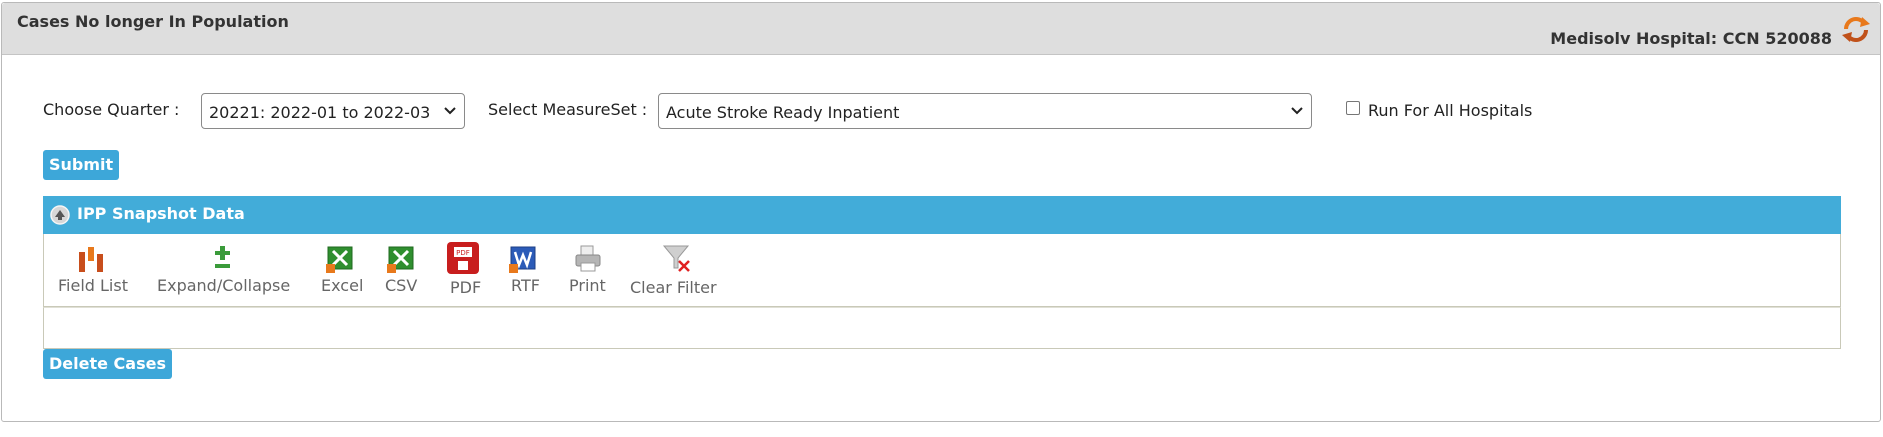 The image size is (1883, 437). I want to click on expand-collapse-button: Expand/Collapse, so click(227, 270).